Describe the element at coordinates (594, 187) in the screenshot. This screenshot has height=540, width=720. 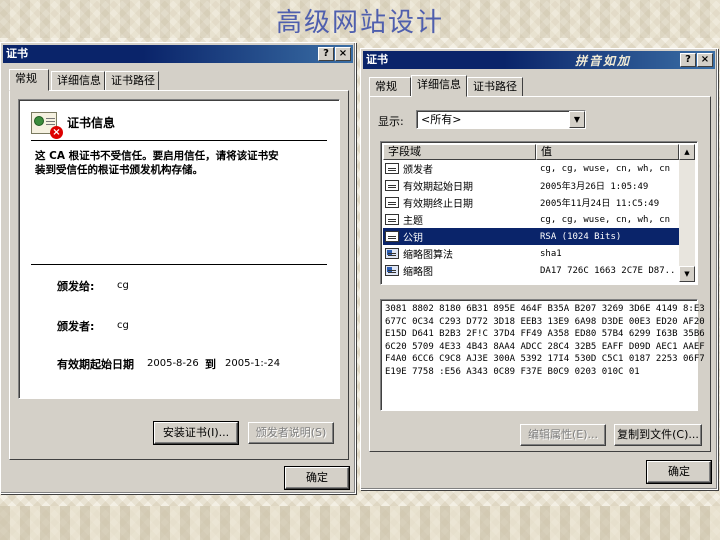
I see `field-value: 2005年3月26日 1:05:49` at that location.